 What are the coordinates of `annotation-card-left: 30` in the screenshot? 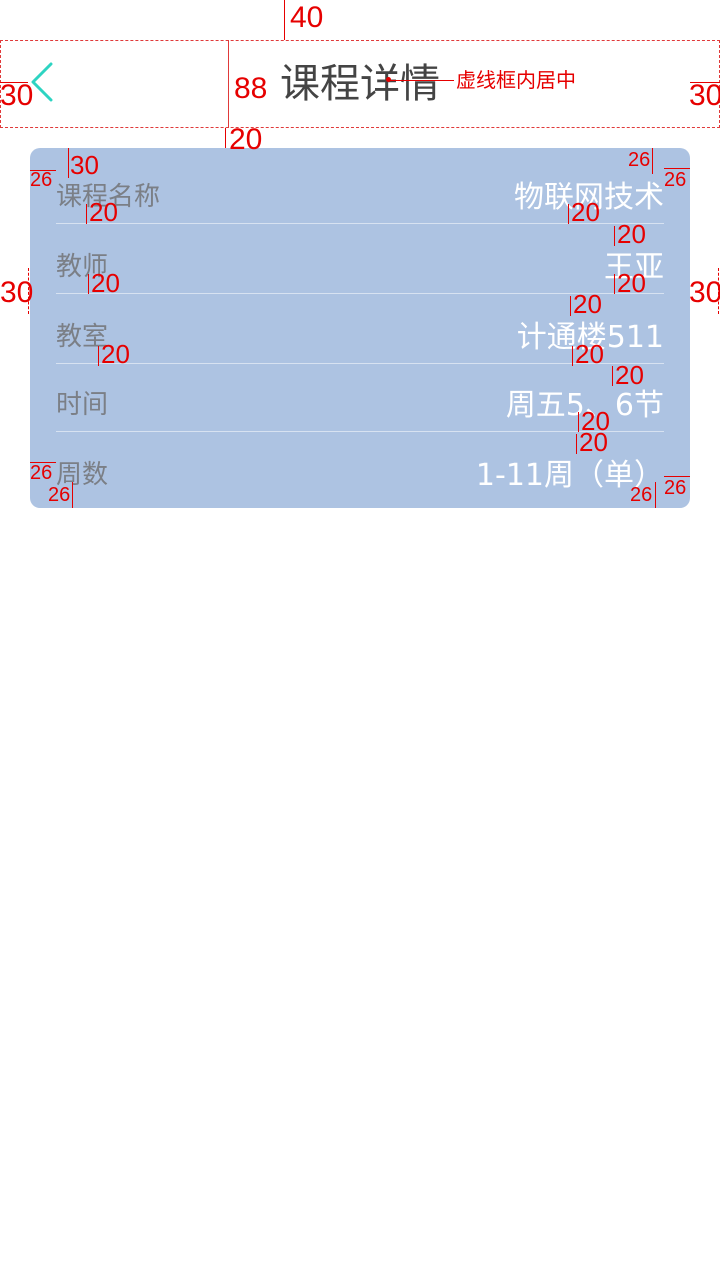 It's located at (17, 292).